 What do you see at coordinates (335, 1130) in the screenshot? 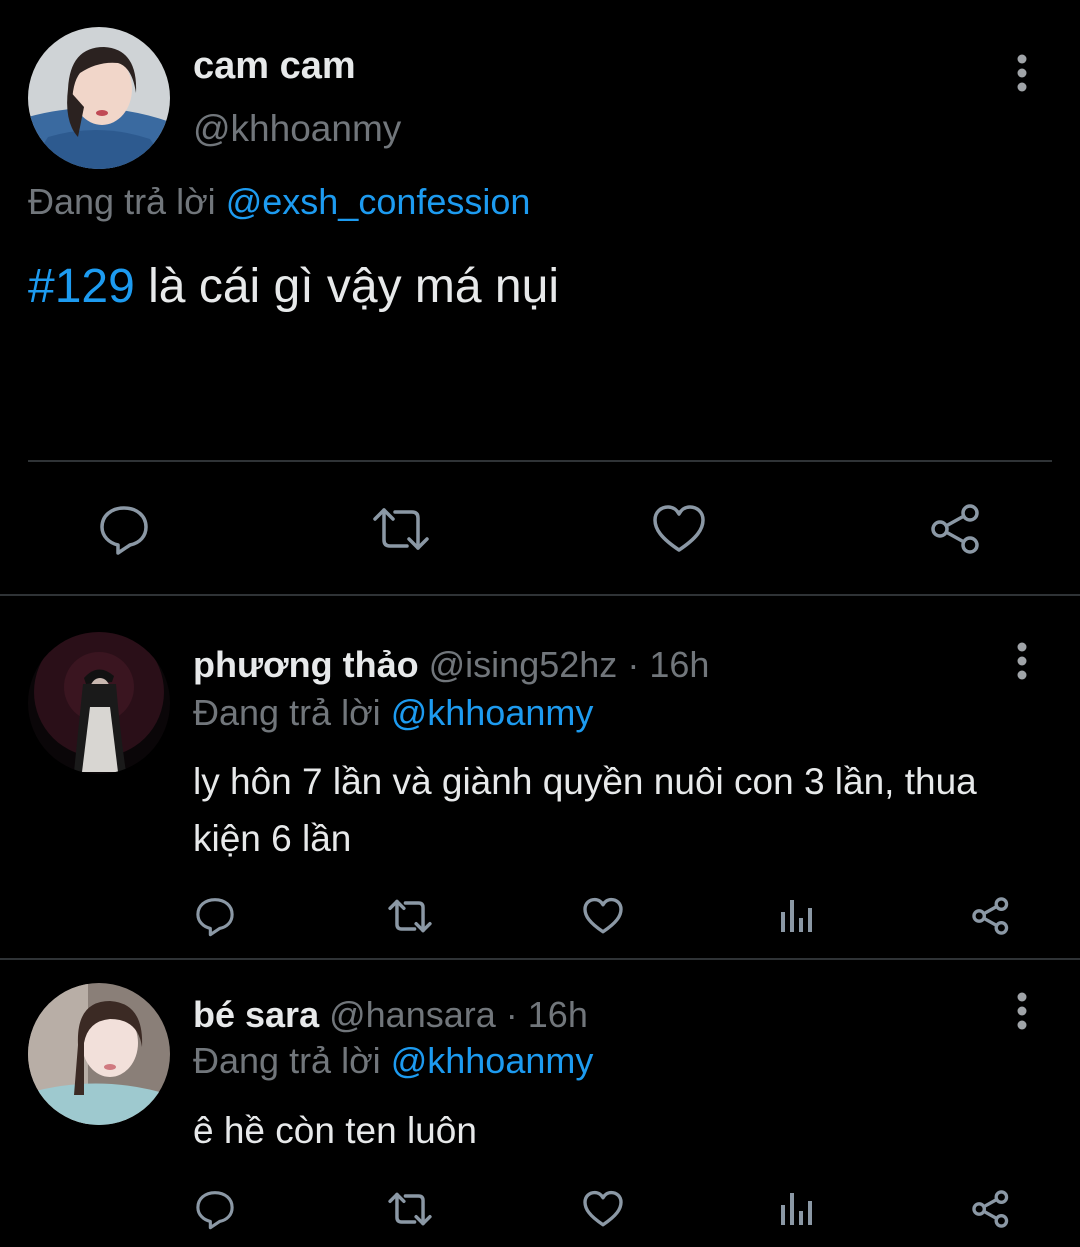
I see `reply-text: ê hề còn ten luôn` at bounding box center [335, 1130].